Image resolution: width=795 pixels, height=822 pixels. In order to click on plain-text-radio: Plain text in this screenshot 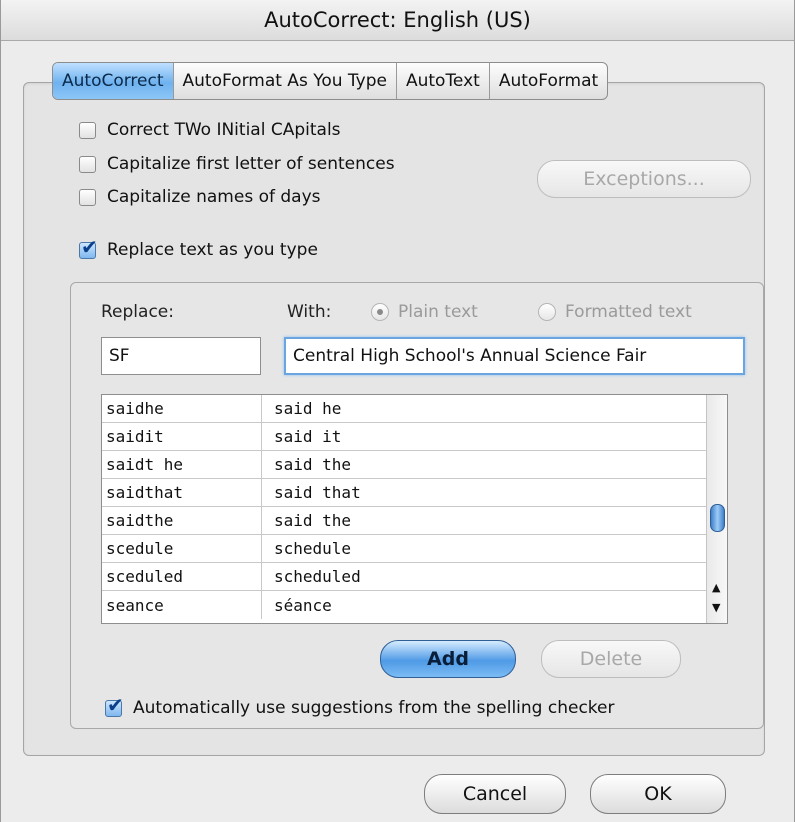, I will do `click(424, 312)`.